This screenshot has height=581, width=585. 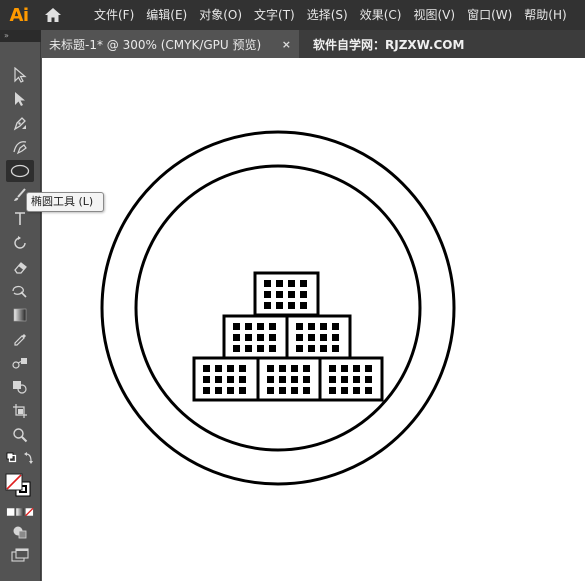 I want to click on toolbar-collapse-button: », so click(x=20, y=36).